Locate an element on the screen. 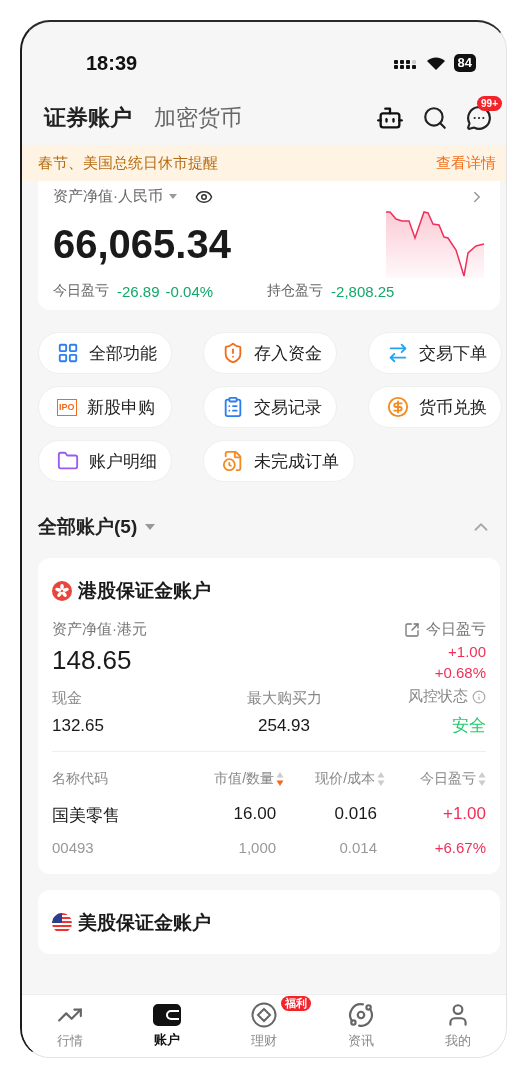 The width and height of the screenshot is (527, 1079). ipo-icon: IPO is located at coordinates (67, 407).